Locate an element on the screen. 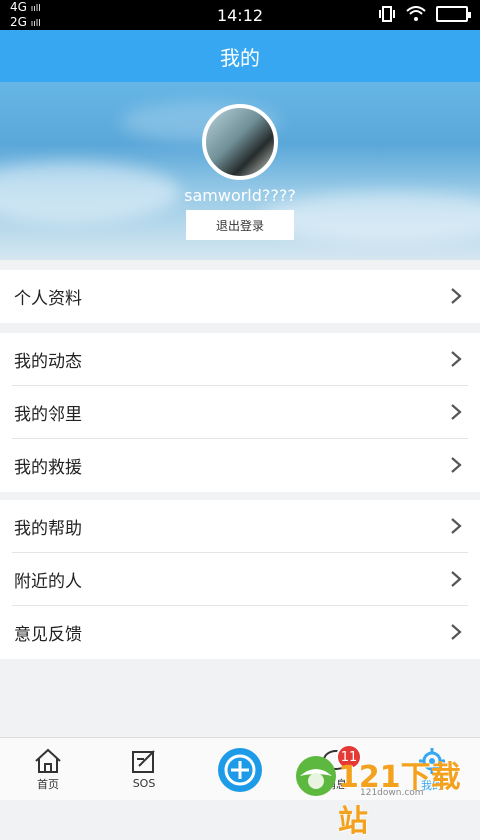 The height and width of the screenshot is (840, 480). watermark: 121下载站 121down.com is located at coordinates (385, 794).